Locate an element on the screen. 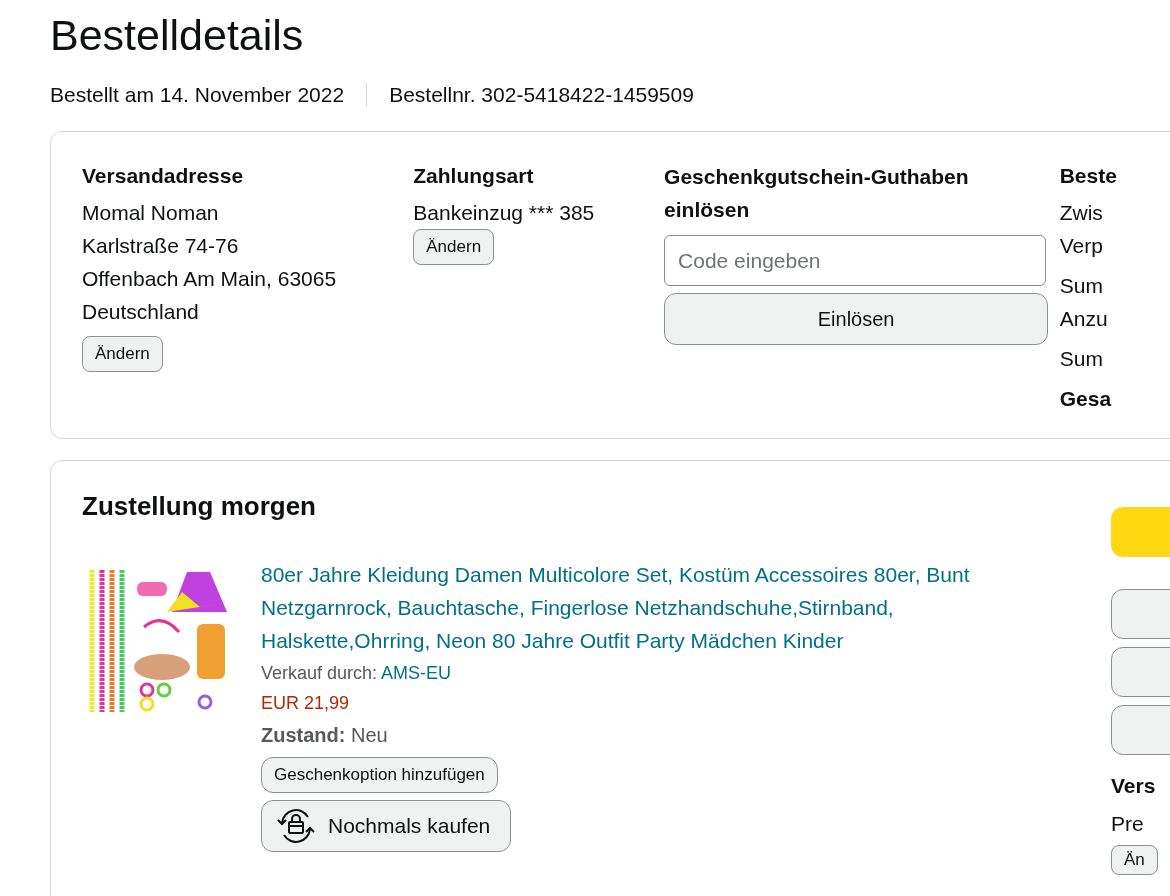 Image resolution: width=1170 pixels, height=896 pixels. code-input-field: Code eingeben is located at coordinates (855, 260).